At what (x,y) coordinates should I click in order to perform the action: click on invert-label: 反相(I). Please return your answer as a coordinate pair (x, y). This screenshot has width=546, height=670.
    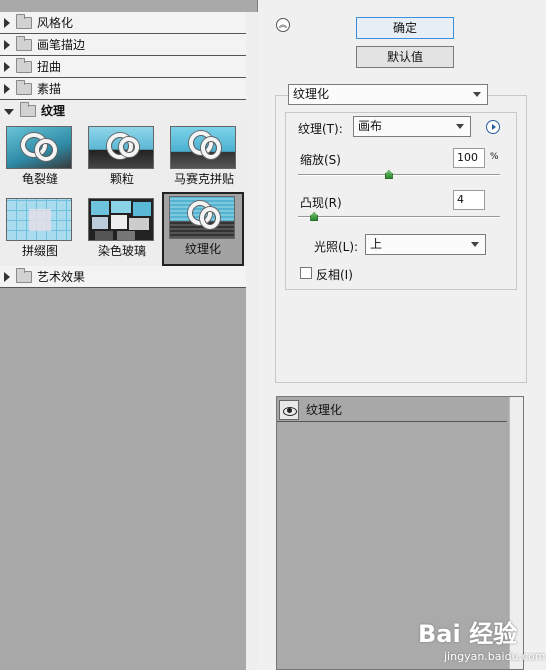
    Looking at the image, I should click on (334, 275).